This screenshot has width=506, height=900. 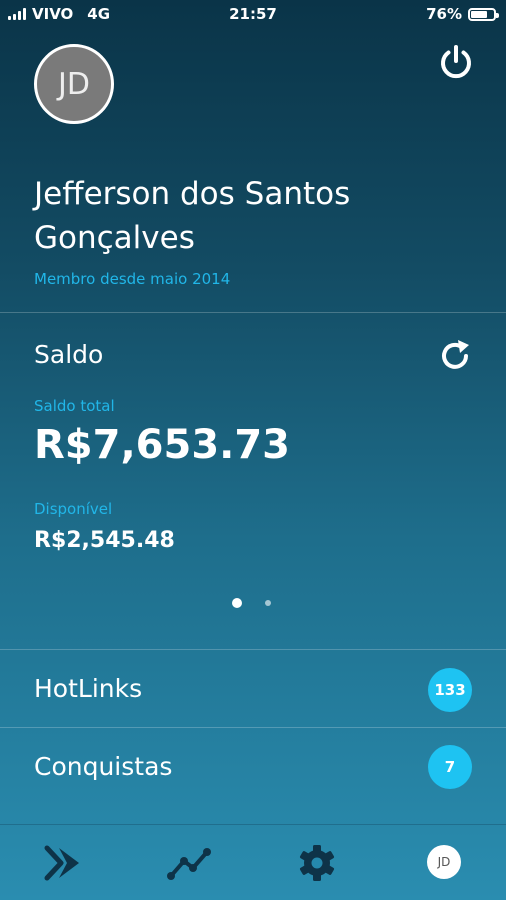 What do you see at coordinates (192, 194) in the screenshot?
I see `profile-name-line1: Jefferson dos Santos` at bounding box center [192, 194].